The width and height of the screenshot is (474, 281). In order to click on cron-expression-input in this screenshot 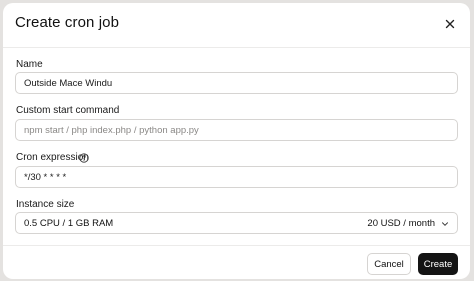, I will do `click(236, 177)`.